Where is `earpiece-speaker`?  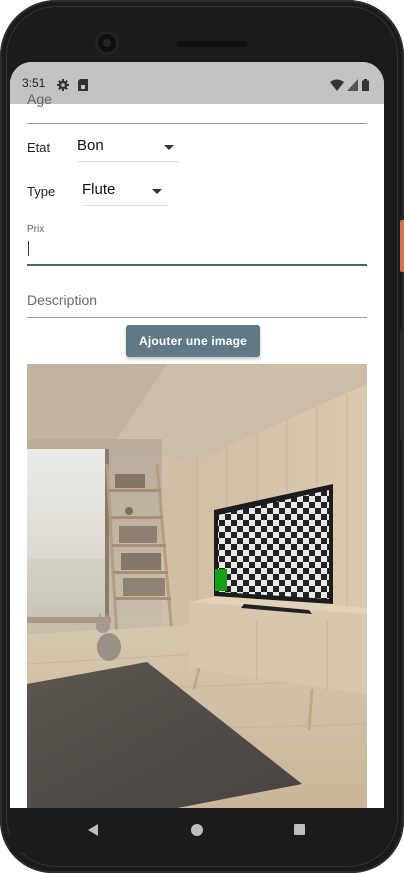 earpiece-speaker is located at coordinates (212, 44).